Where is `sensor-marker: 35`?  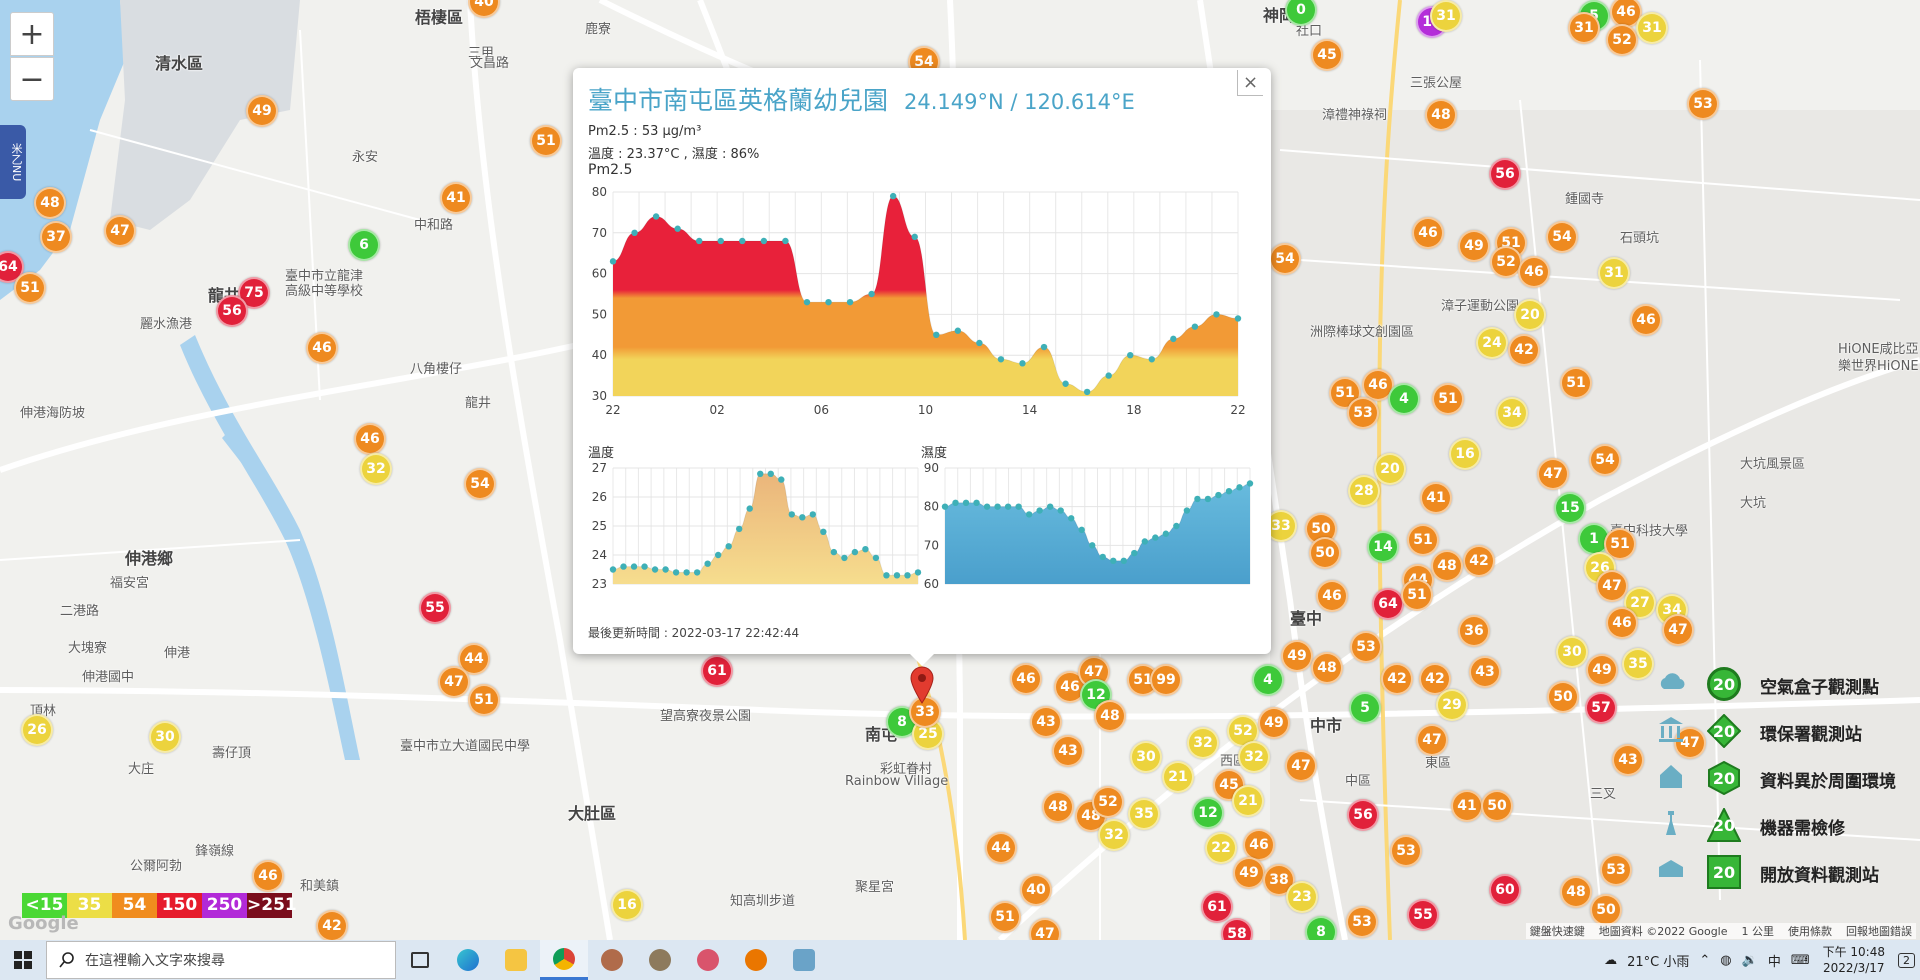
sensor-marker: 35 is located at coordinates (1144, 814).